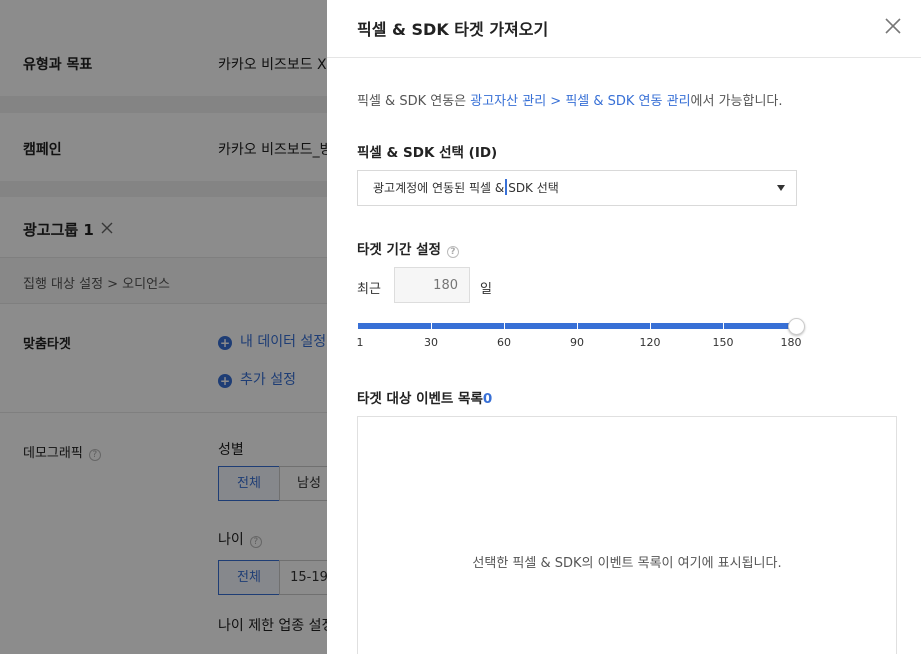  I want to click on info-prefix: 픽셀 & SDK 연동은, so click(414, 101).